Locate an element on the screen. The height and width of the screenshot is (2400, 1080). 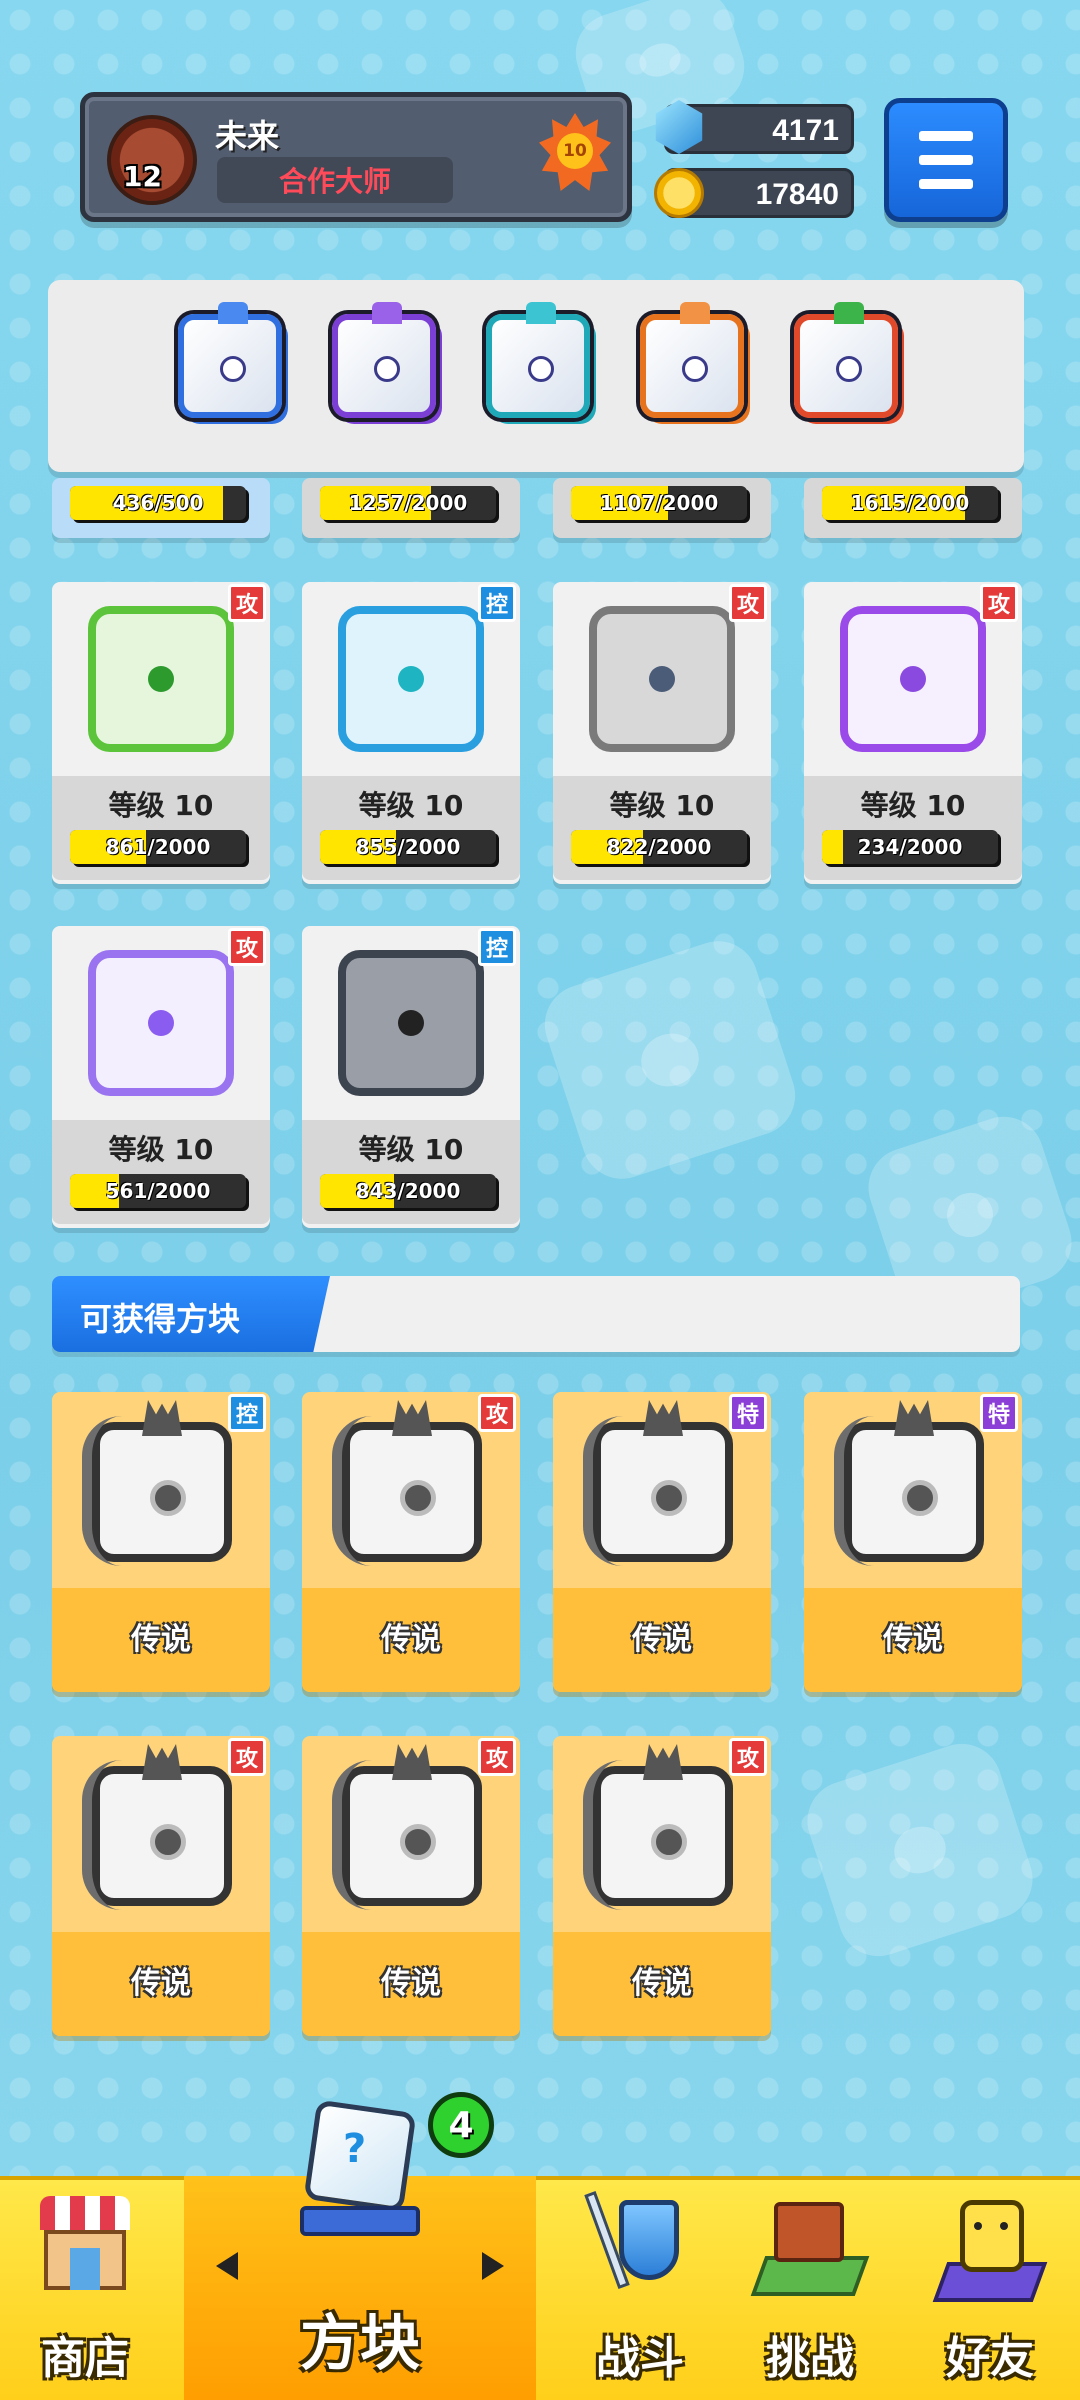
dice-card: 436/500 is located at coordinates (161, 508).